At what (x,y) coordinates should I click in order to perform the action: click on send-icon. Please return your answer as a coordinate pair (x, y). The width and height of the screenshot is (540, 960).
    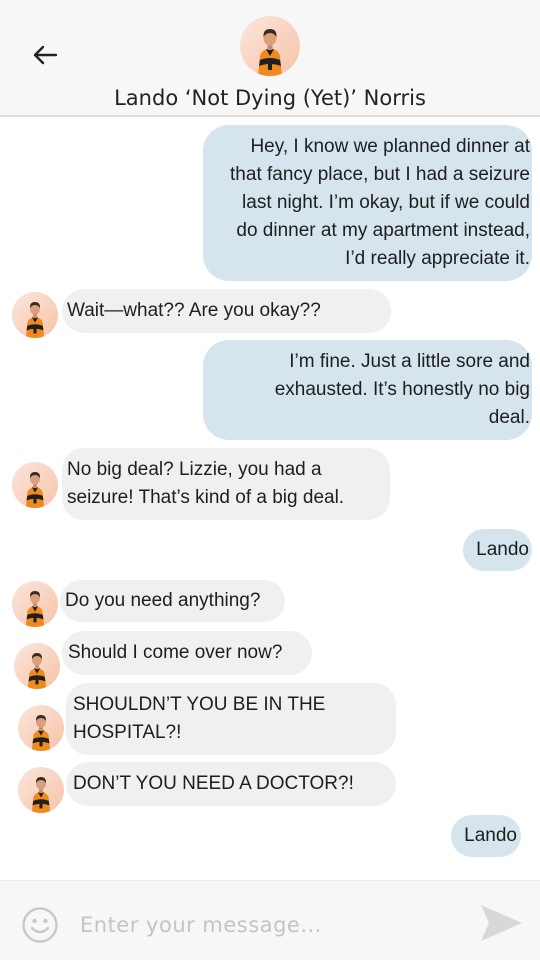
    Looking at the image, I should click on (501, 923).